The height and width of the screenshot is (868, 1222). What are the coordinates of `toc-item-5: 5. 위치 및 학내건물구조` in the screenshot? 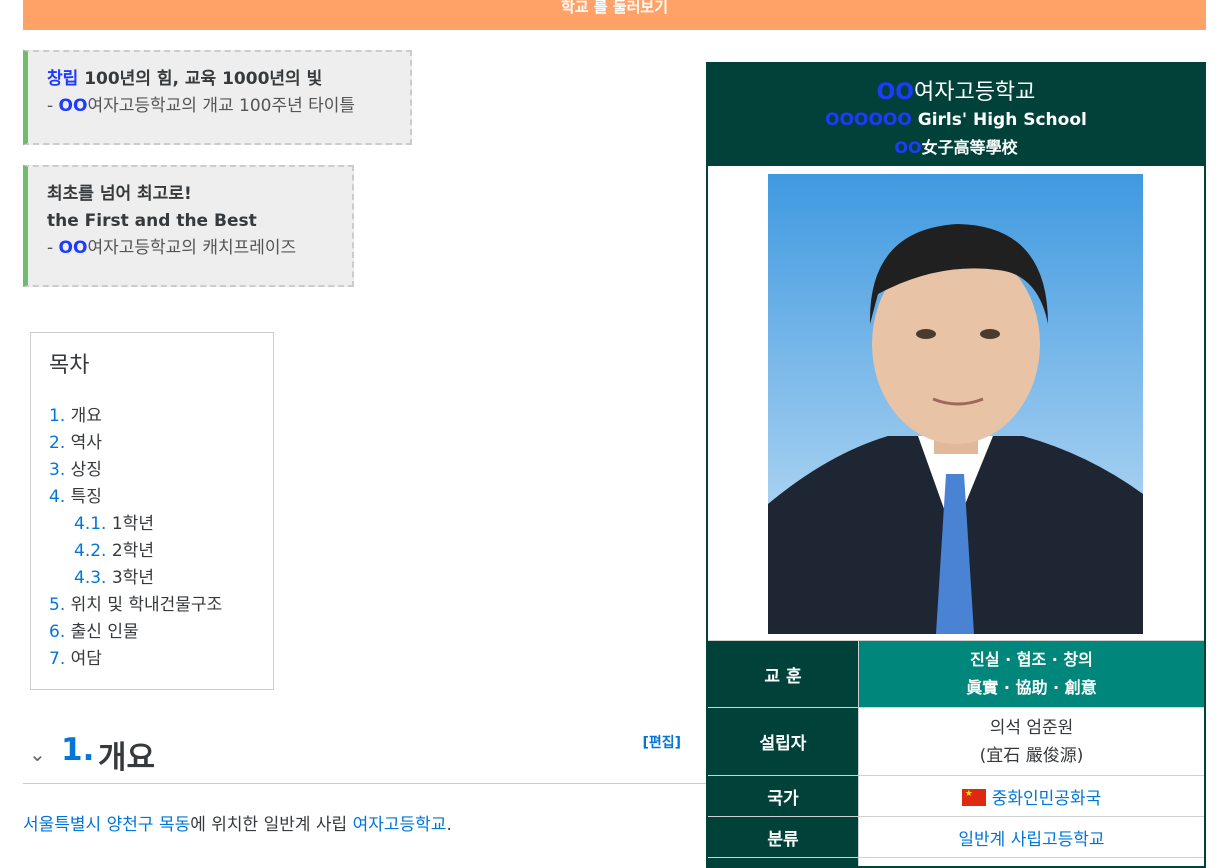 It's located at (152, 605).